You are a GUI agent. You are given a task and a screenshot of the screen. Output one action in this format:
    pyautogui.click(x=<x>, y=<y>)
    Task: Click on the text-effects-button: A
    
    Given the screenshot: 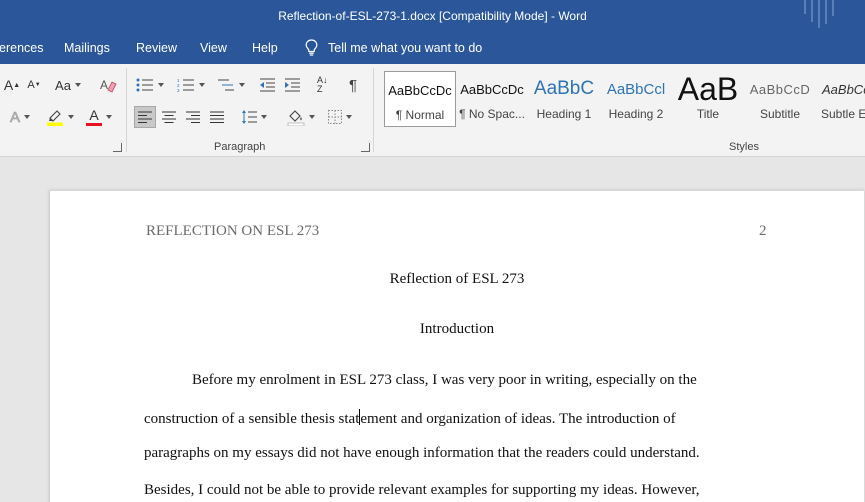 What is the action you would take?
    pyautogui.click(x=20, y=117)
    